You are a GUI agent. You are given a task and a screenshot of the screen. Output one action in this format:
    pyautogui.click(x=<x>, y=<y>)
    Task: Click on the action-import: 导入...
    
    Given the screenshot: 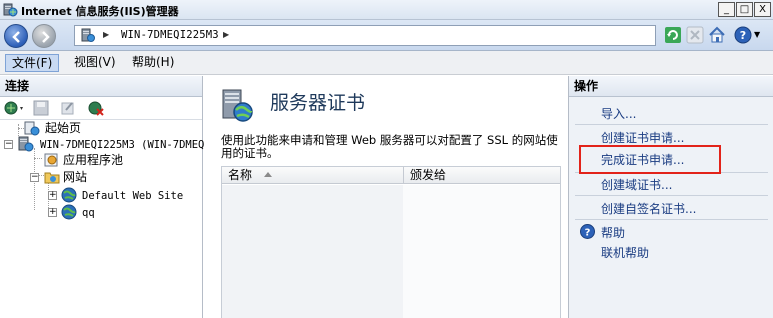 What is the action you would take?
    pyautogui.click(x=618, y=113)
    